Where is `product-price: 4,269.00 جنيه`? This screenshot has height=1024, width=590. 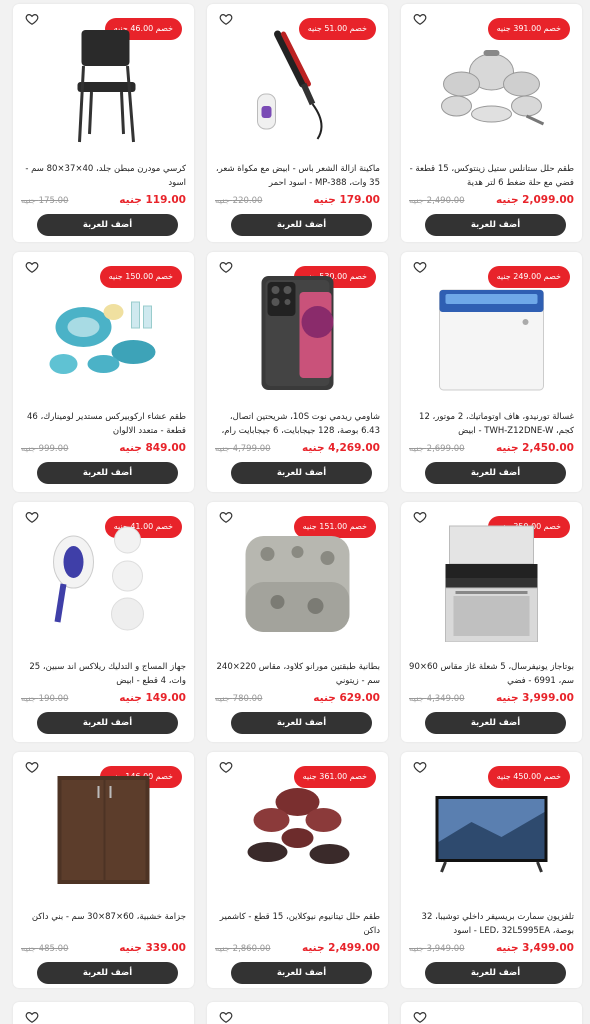 product-price: 4,269.00 جنيه is located at coordinates (341, 448).